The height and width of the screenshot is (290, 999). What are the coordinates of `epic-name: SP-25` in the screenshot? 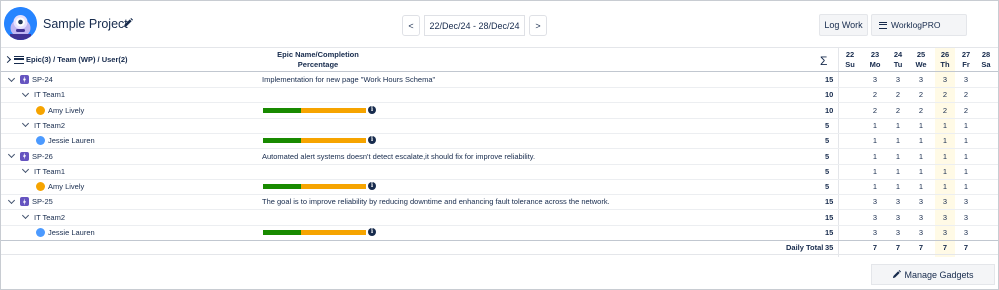 It's located at (42, 201).